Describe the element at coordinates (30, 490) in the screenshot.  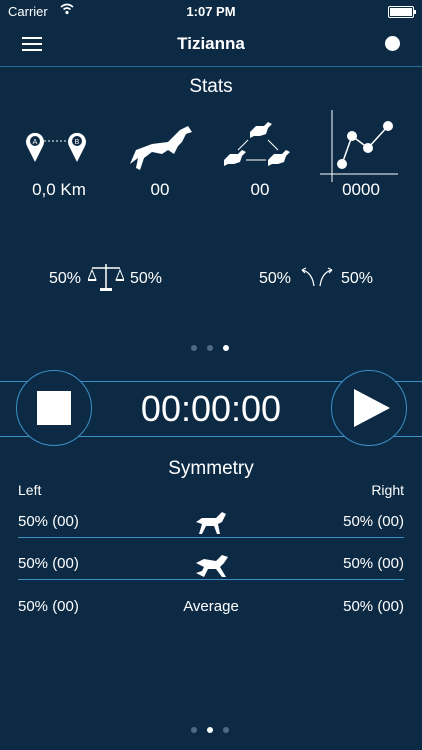
I see `left-label: Left` at that location.